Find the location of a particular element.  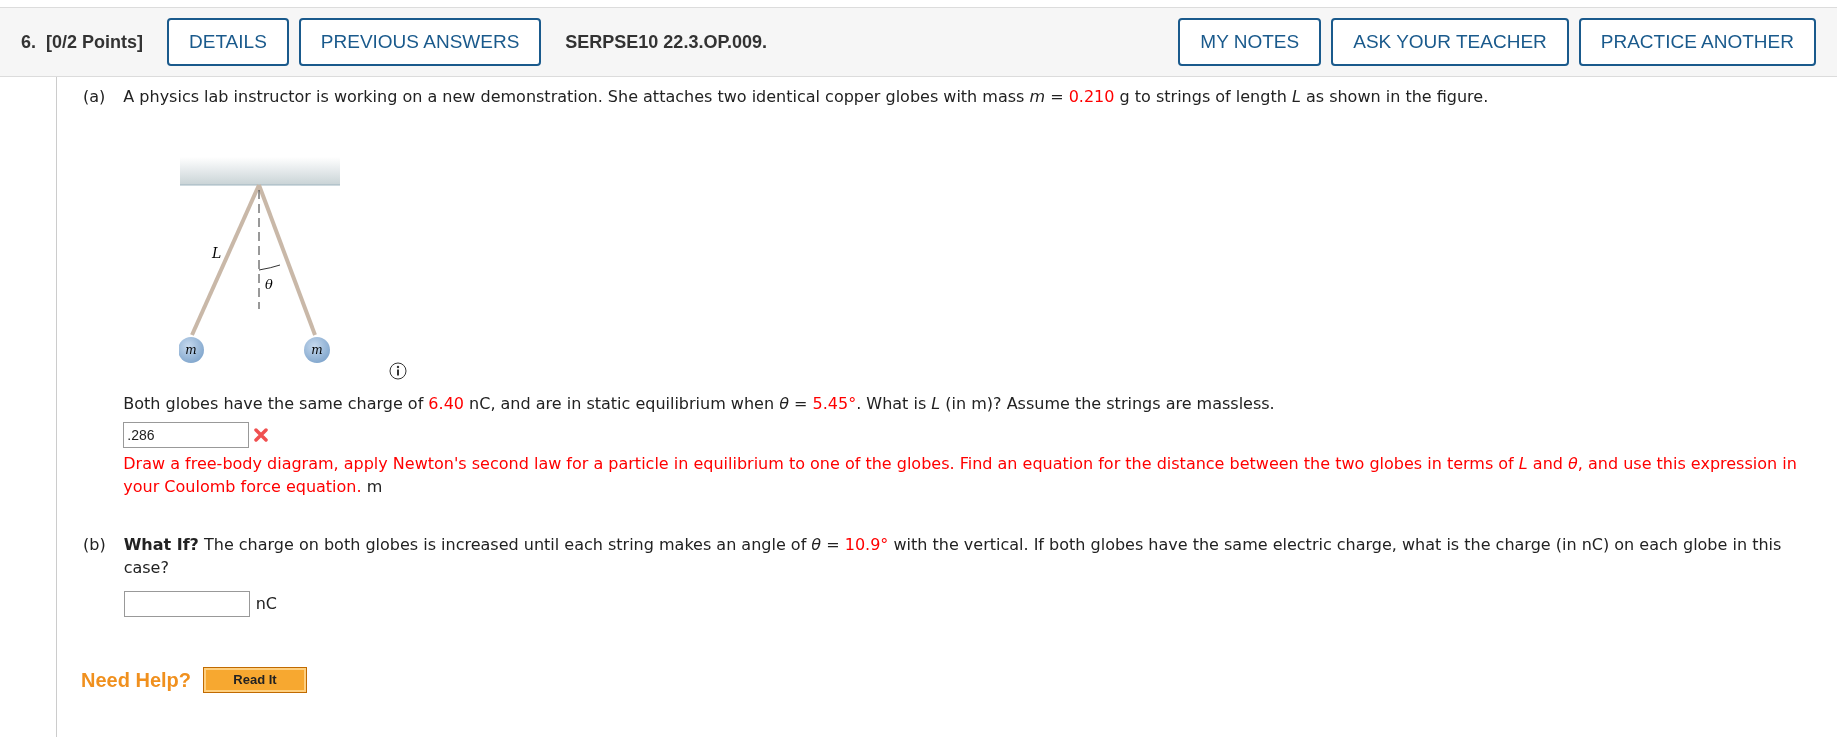

pendulum-drawing: L θ m m is located at coordinates (264, 264).